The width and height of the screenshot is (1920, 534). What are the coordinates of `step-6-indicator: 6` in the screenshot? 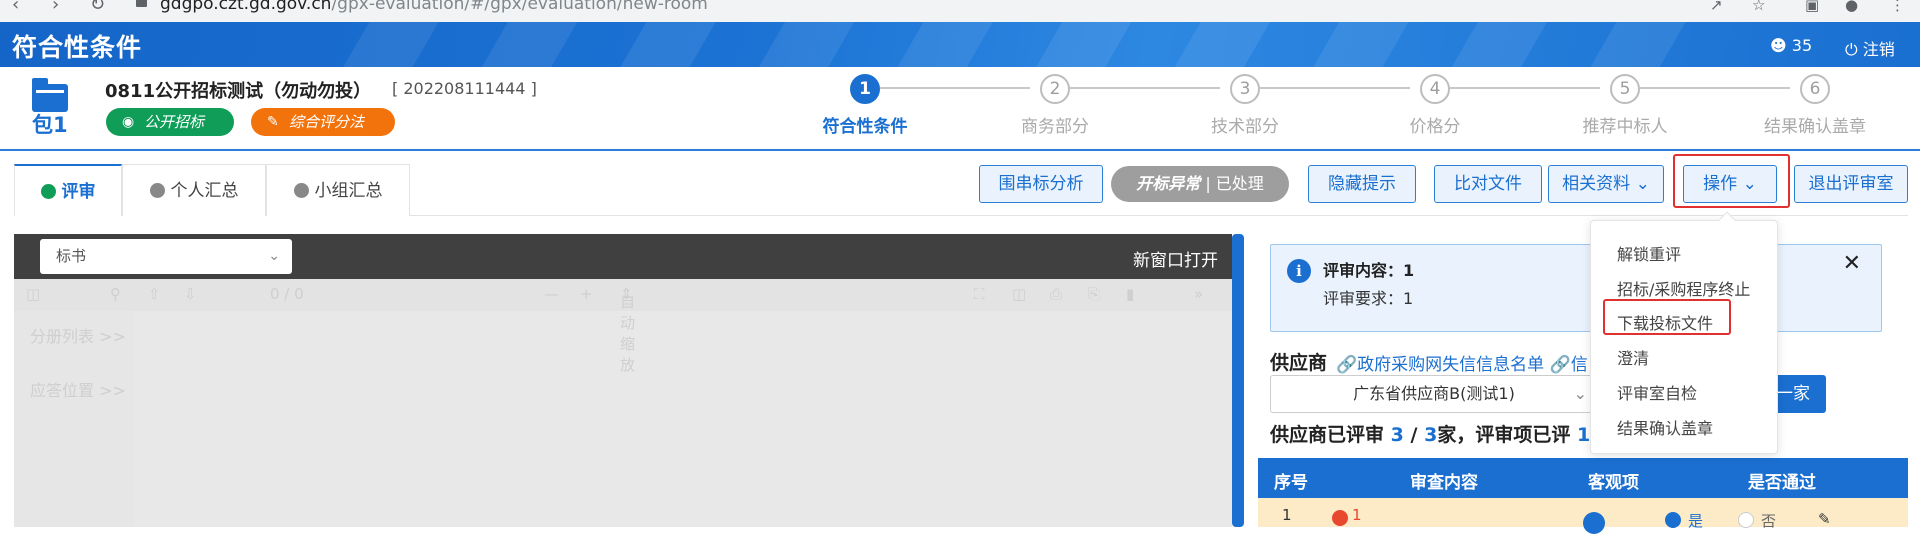 It's located at (1815, 89).